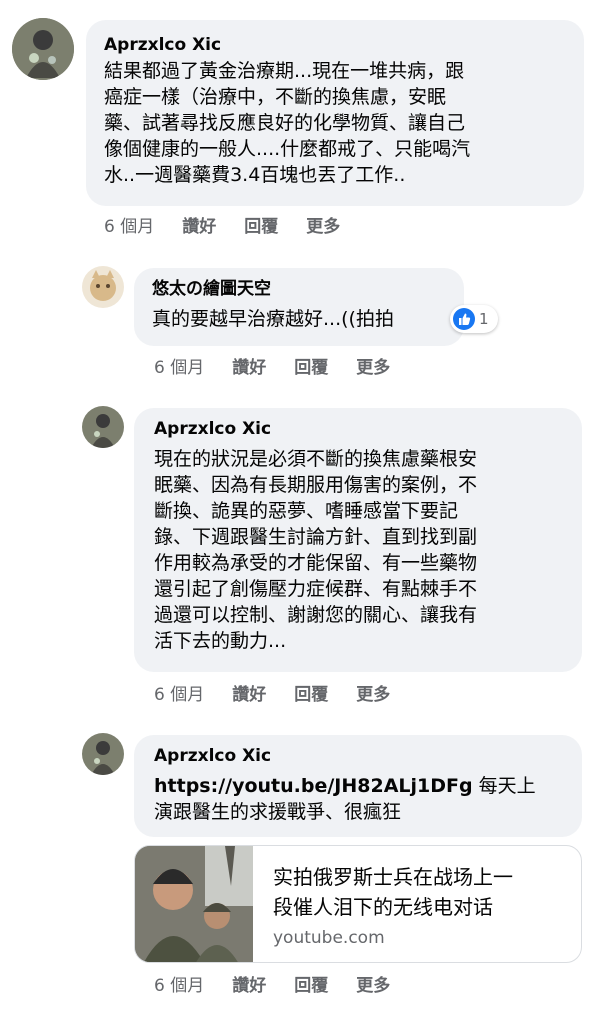 The height and width of the screenshot is (1024, 601). I want to click on comment-text: 真的要越早治療越好...((拍拍, so click(273, 319).